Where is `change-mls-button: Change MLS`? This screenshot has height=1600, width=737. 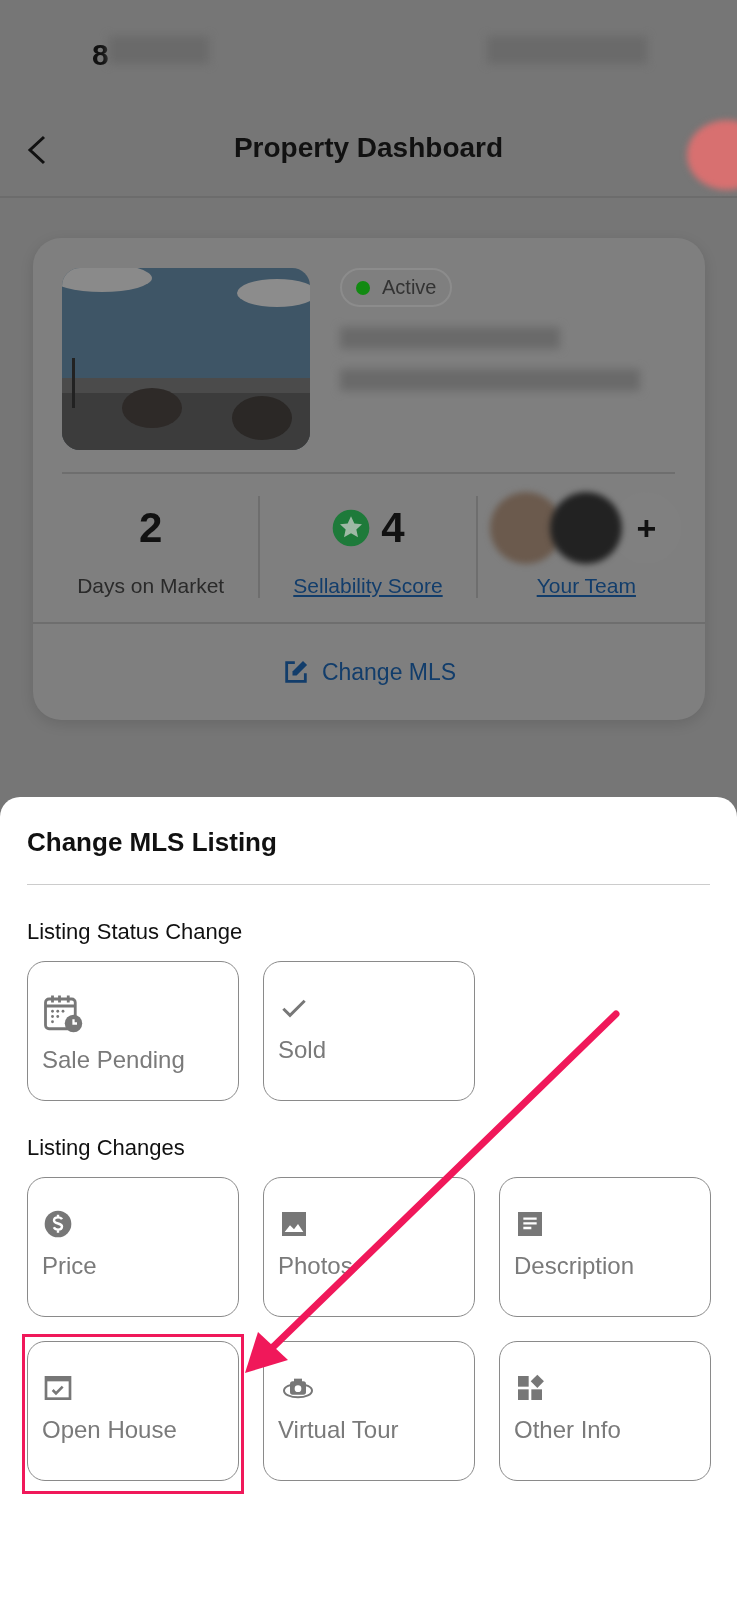
change-mls-button: Change MLS is located at coordinates (369, 672).